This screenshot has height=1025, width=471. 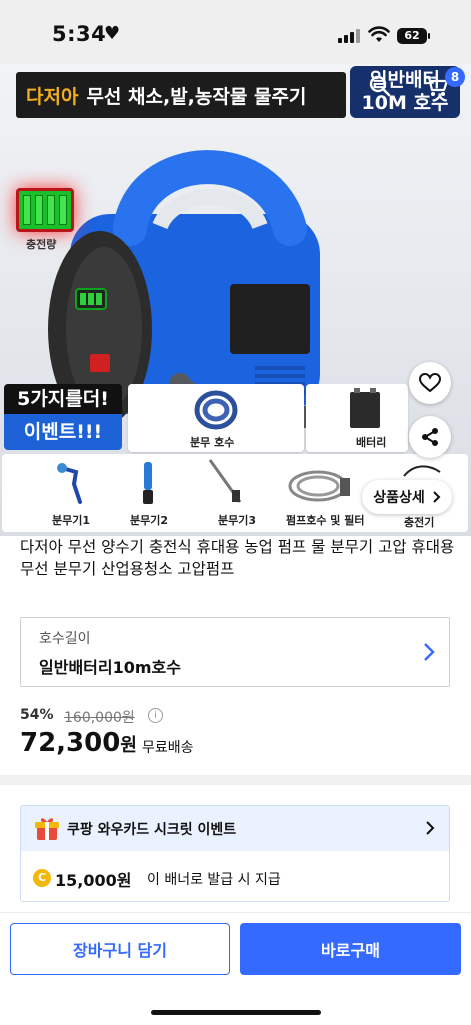 What do you see at coordinates (380, 86) in the screenshot?
I see `search-icon` at bounding box center [380, 86].